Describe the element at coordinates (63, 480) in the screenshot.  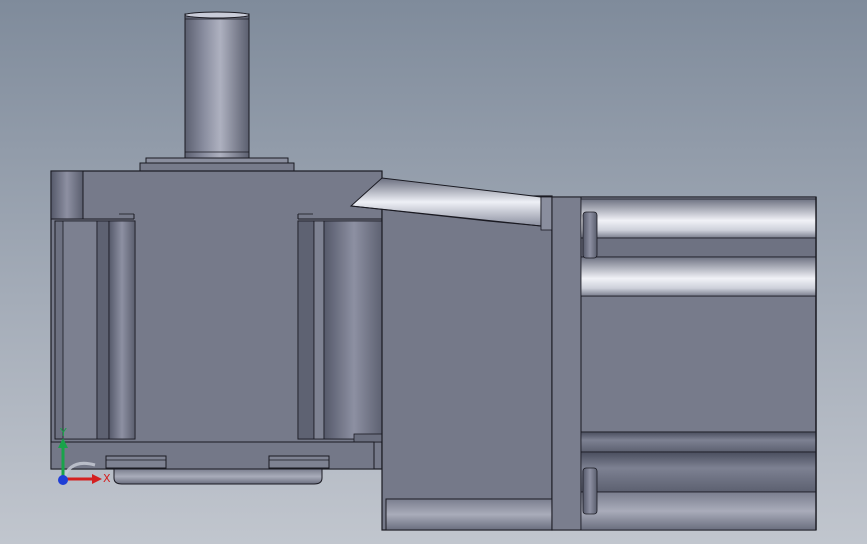
I see `triad-z-axis-dot` at that location.